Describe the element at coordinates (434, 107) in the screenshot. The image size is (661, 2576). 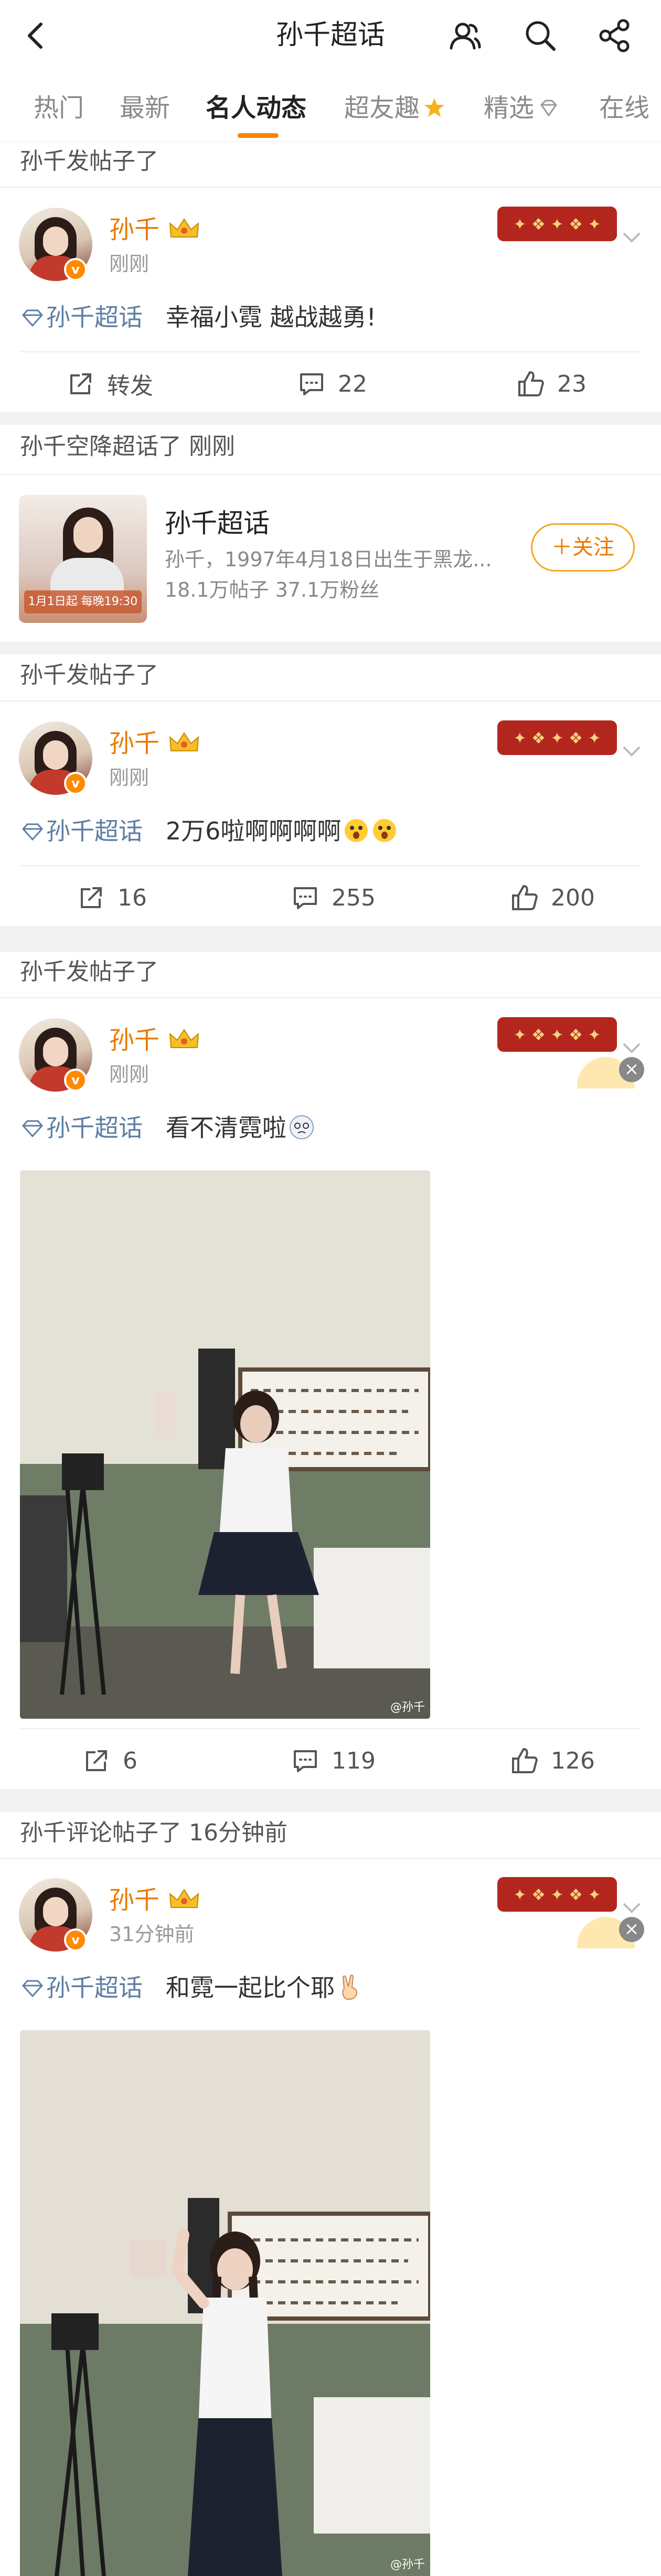
I see `star-icon` at that location.